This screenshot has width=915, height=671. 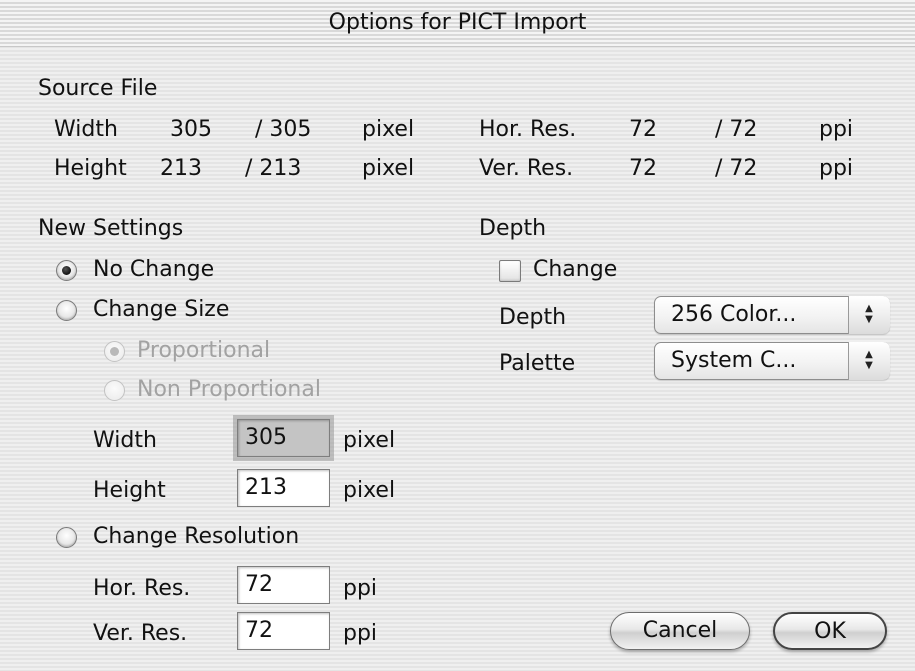 What do you see at coordinates (273, 168) in the screenshot?
I see `source-height-original: / 213` at bounding box center [273, 168].